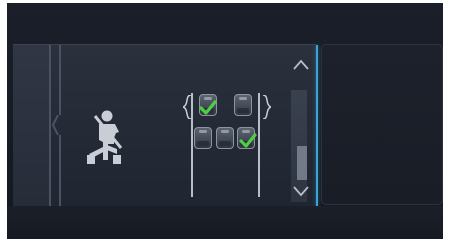 Image resolution: width=449 pixels, height=242 pixels. Describe the element at coordinates (187, 107) in the screenshot. I see `seat-map-left-brace` at that location.